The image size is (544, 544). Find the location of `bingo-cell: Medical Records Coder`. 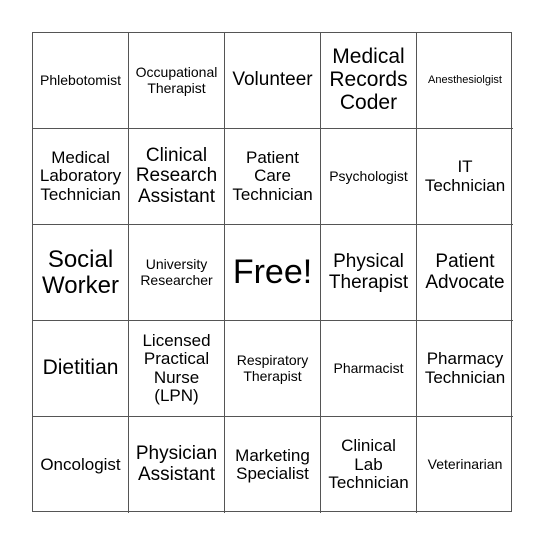

bingo-cell: Medical Records Coder is located at coordinates (369, 81).